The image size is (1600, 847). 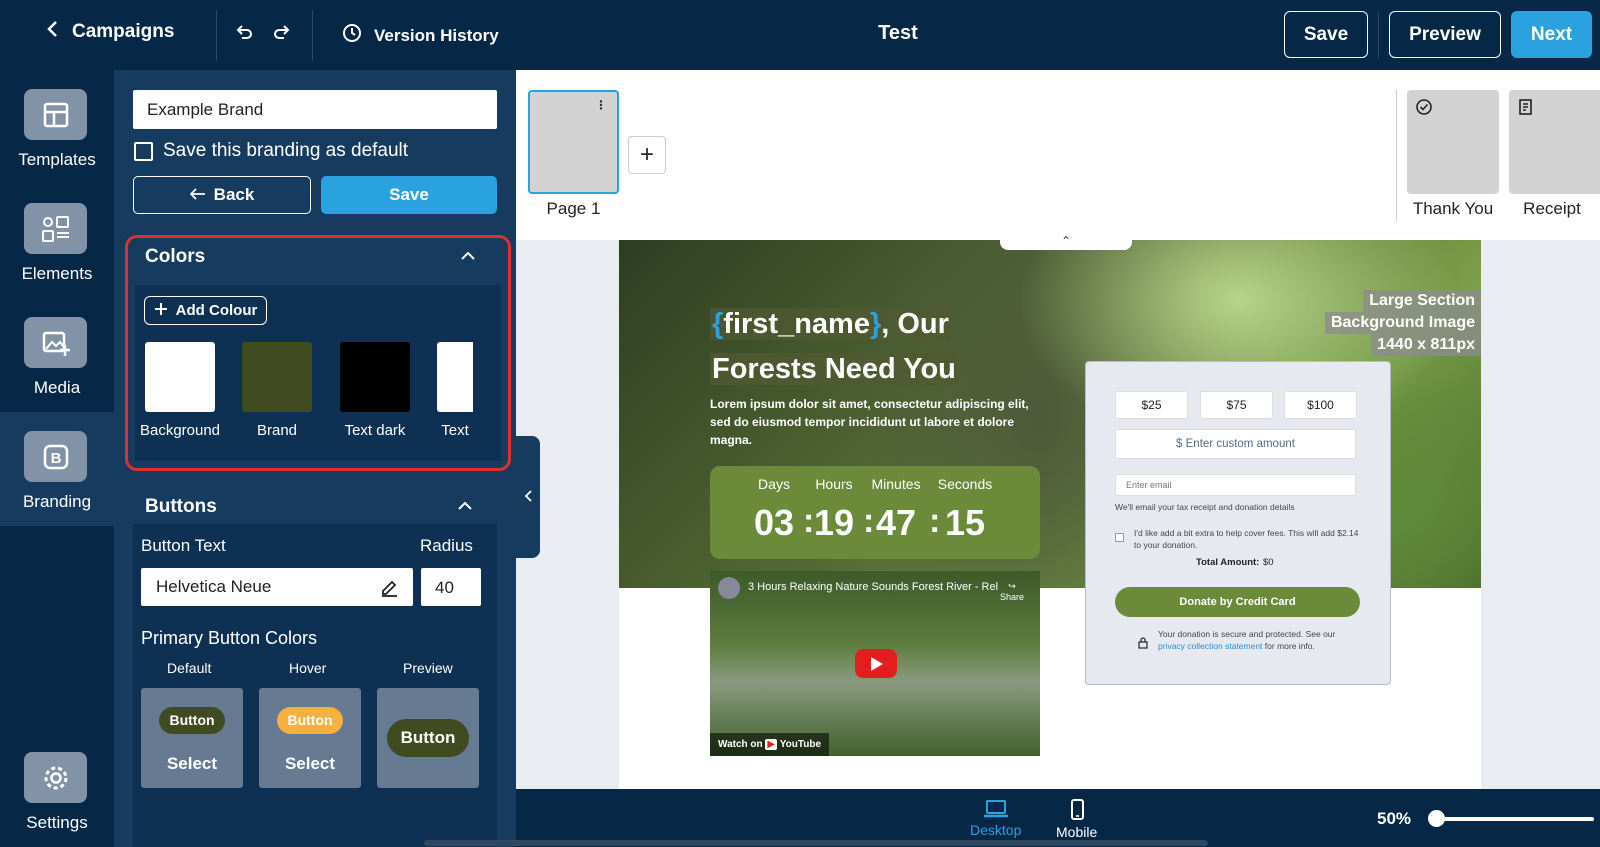 What do you see at coordinates (1210, 646) in the screenshot?
I see `privacy-link: privacy collection statement` at bounding box center [1210, 646].